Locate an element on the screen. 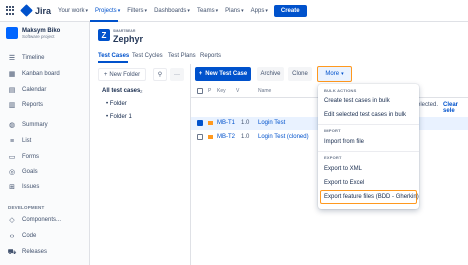  clear-selection-link: Clear sele is located at coordinates (455, 108).